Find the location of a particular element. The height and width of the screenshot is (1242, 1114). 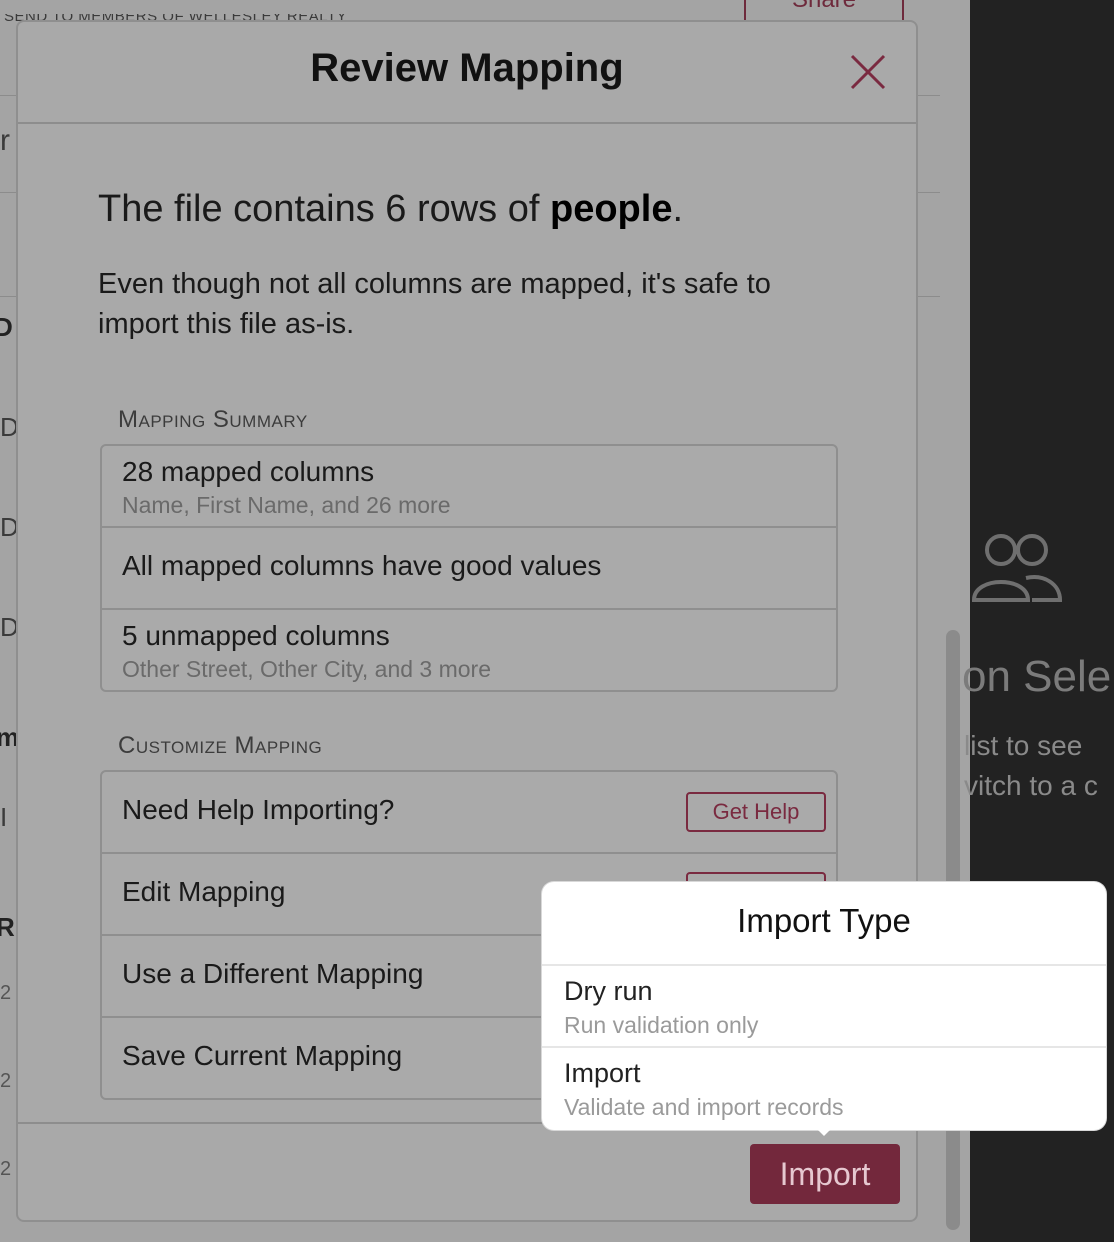

import-button: Import is located at coordinates (825, 1174).